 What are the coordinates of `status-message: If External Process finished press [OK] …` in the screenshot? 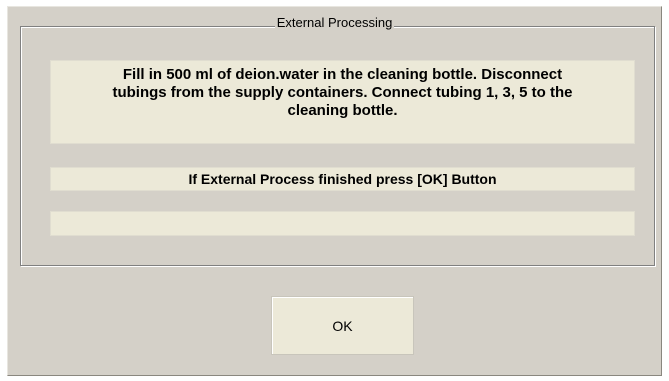 It's located at (342, 179).